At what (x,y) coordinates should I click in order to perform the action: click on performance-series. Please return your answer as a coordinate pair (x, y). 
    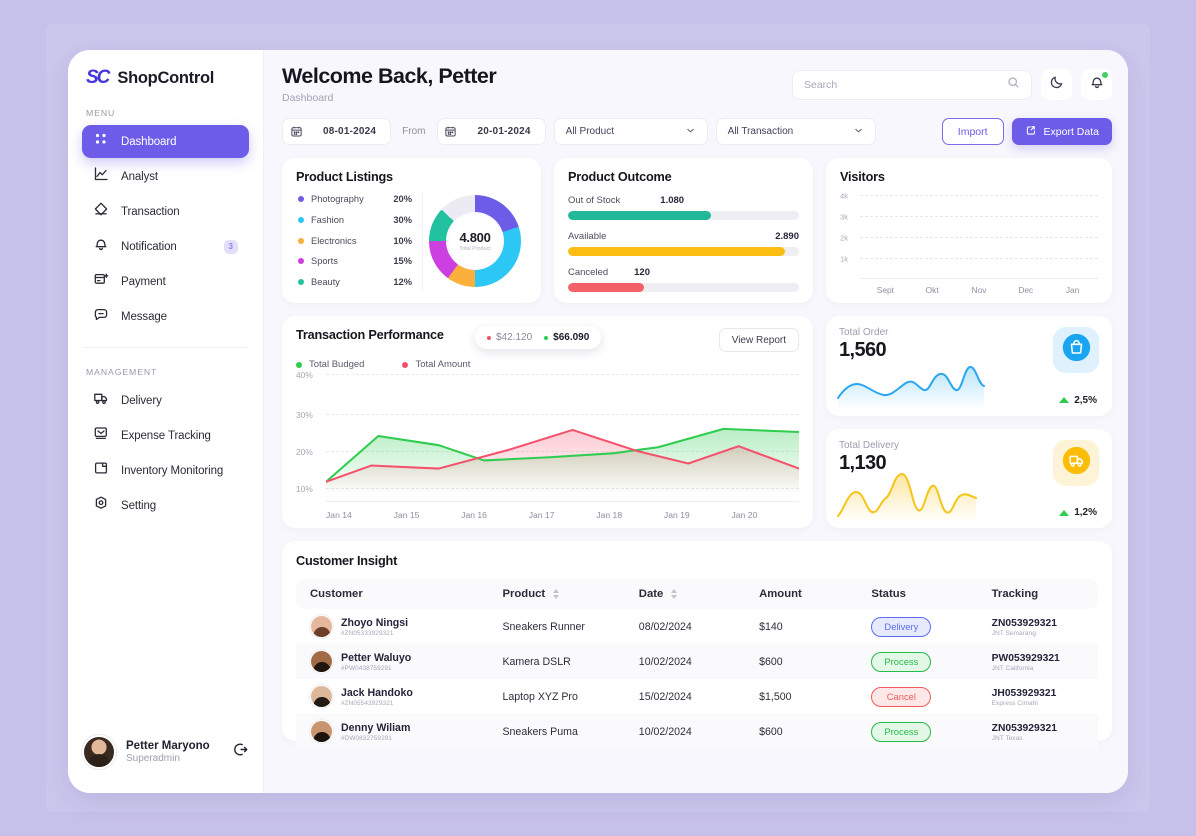
    Looking at the image, I should click on (562, 460).